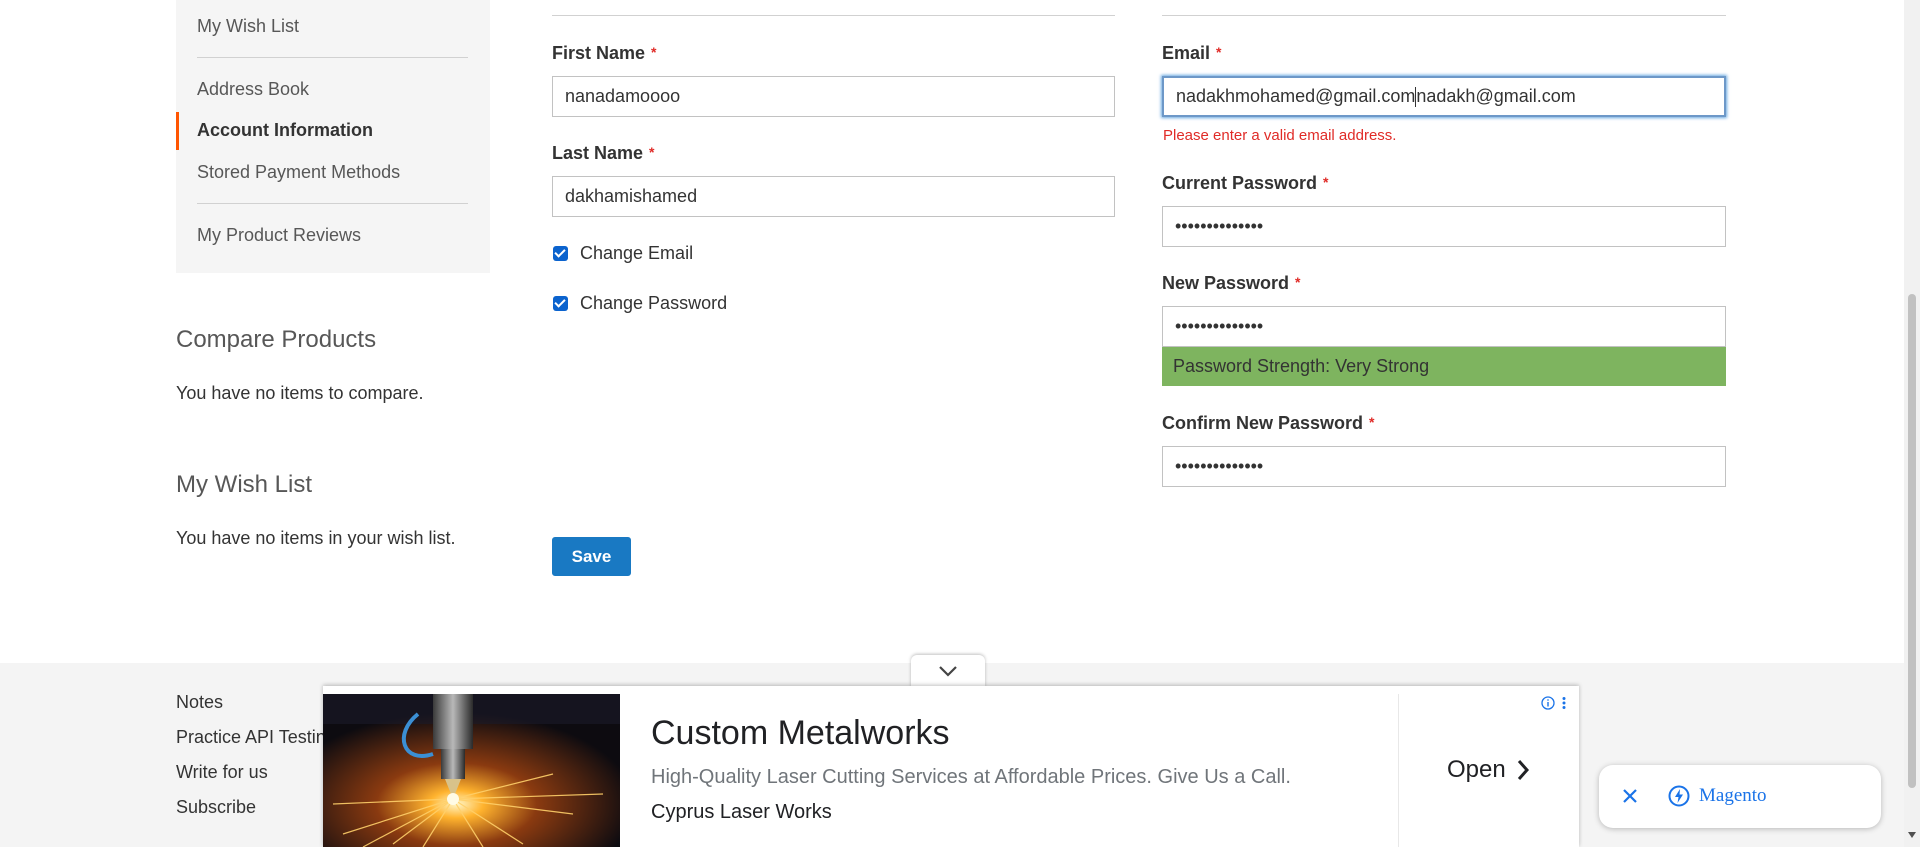 This screenshot has height=847, width=1920. What do you see at coordinates (298, 172) in the screenshot?
I see `sidebar-item-stored-payment-methods: Stored Payment Methods` at bounding box center [298, 172].